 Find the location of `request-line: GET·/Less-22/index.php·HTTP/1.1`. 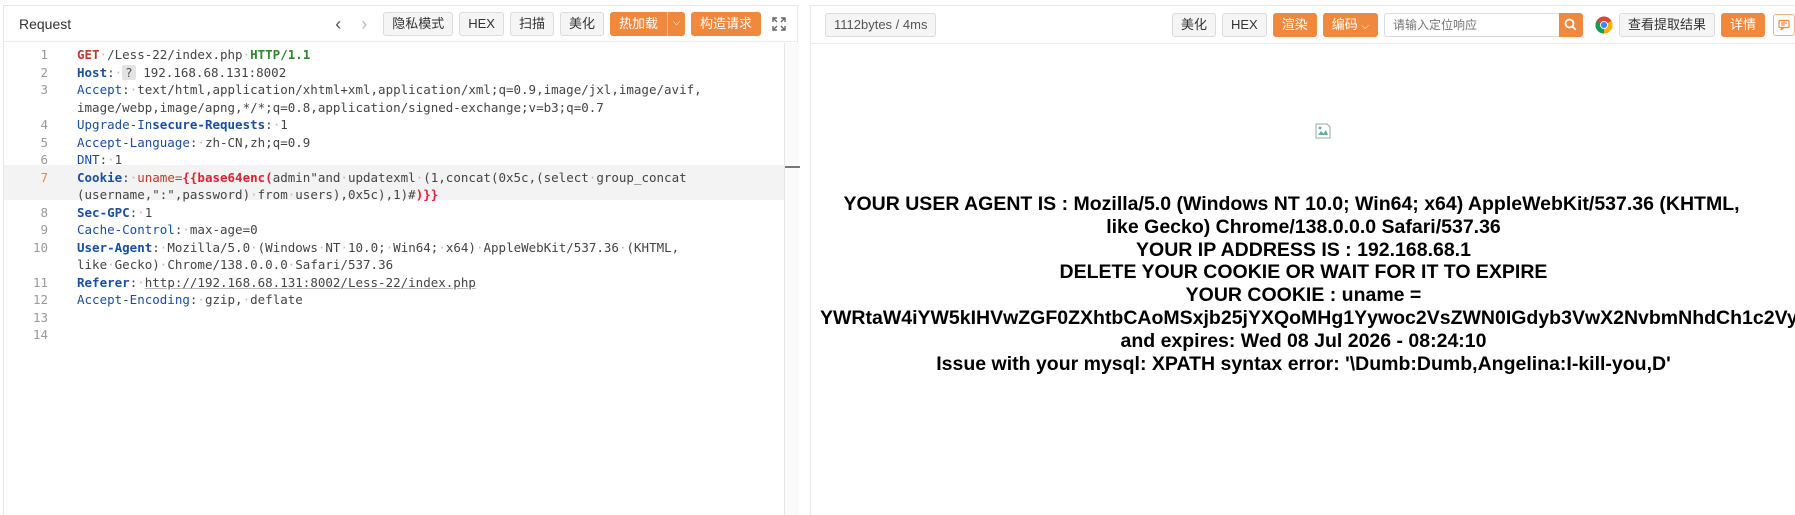

request-line: GET·/Less-22/index.php·HTTP/1.1 is located at coordinates (194, 54).